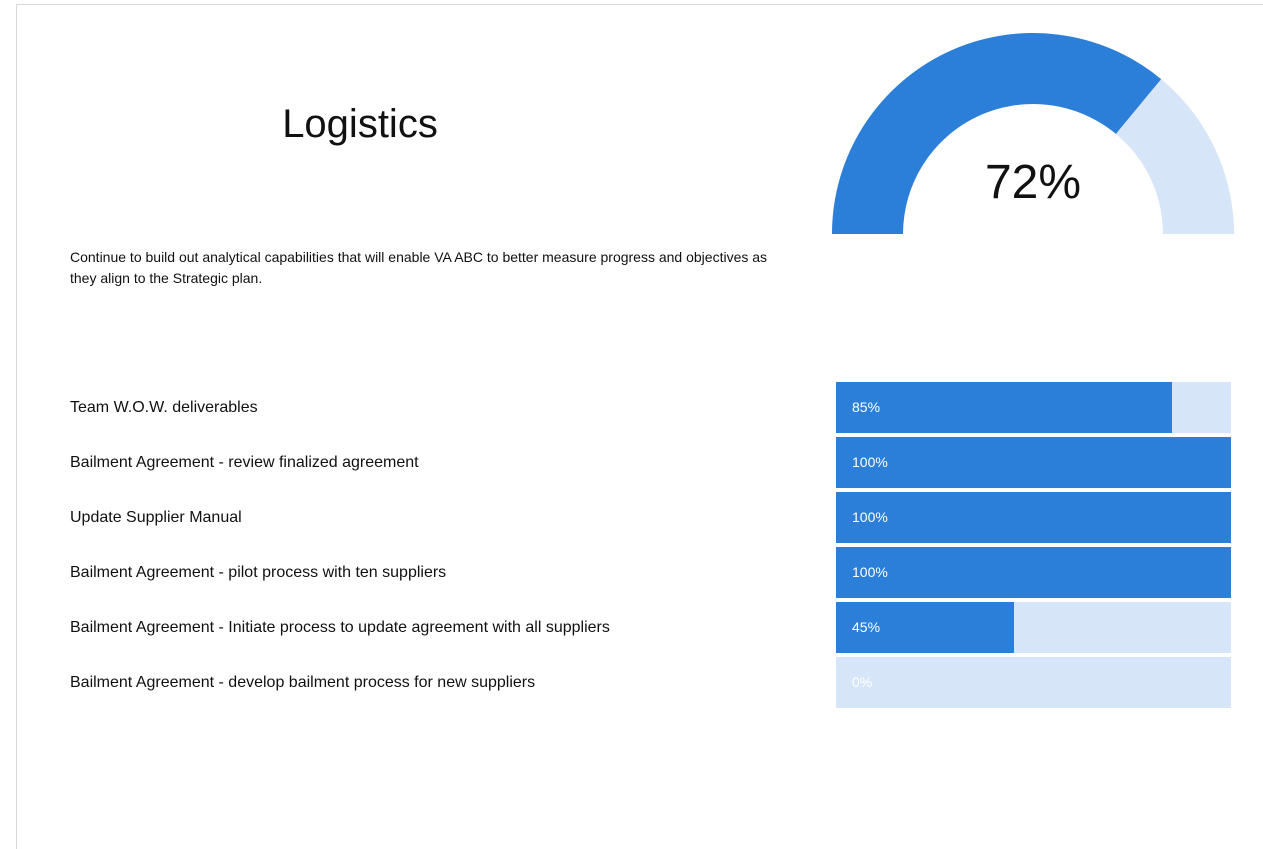 Image resolution: width=1263 pixels, height=849 pixels. Describe the element at coordinates (631, 409) in the screenshot. I see `task-row: Team W.O.W. deliverables 85%` at that location.